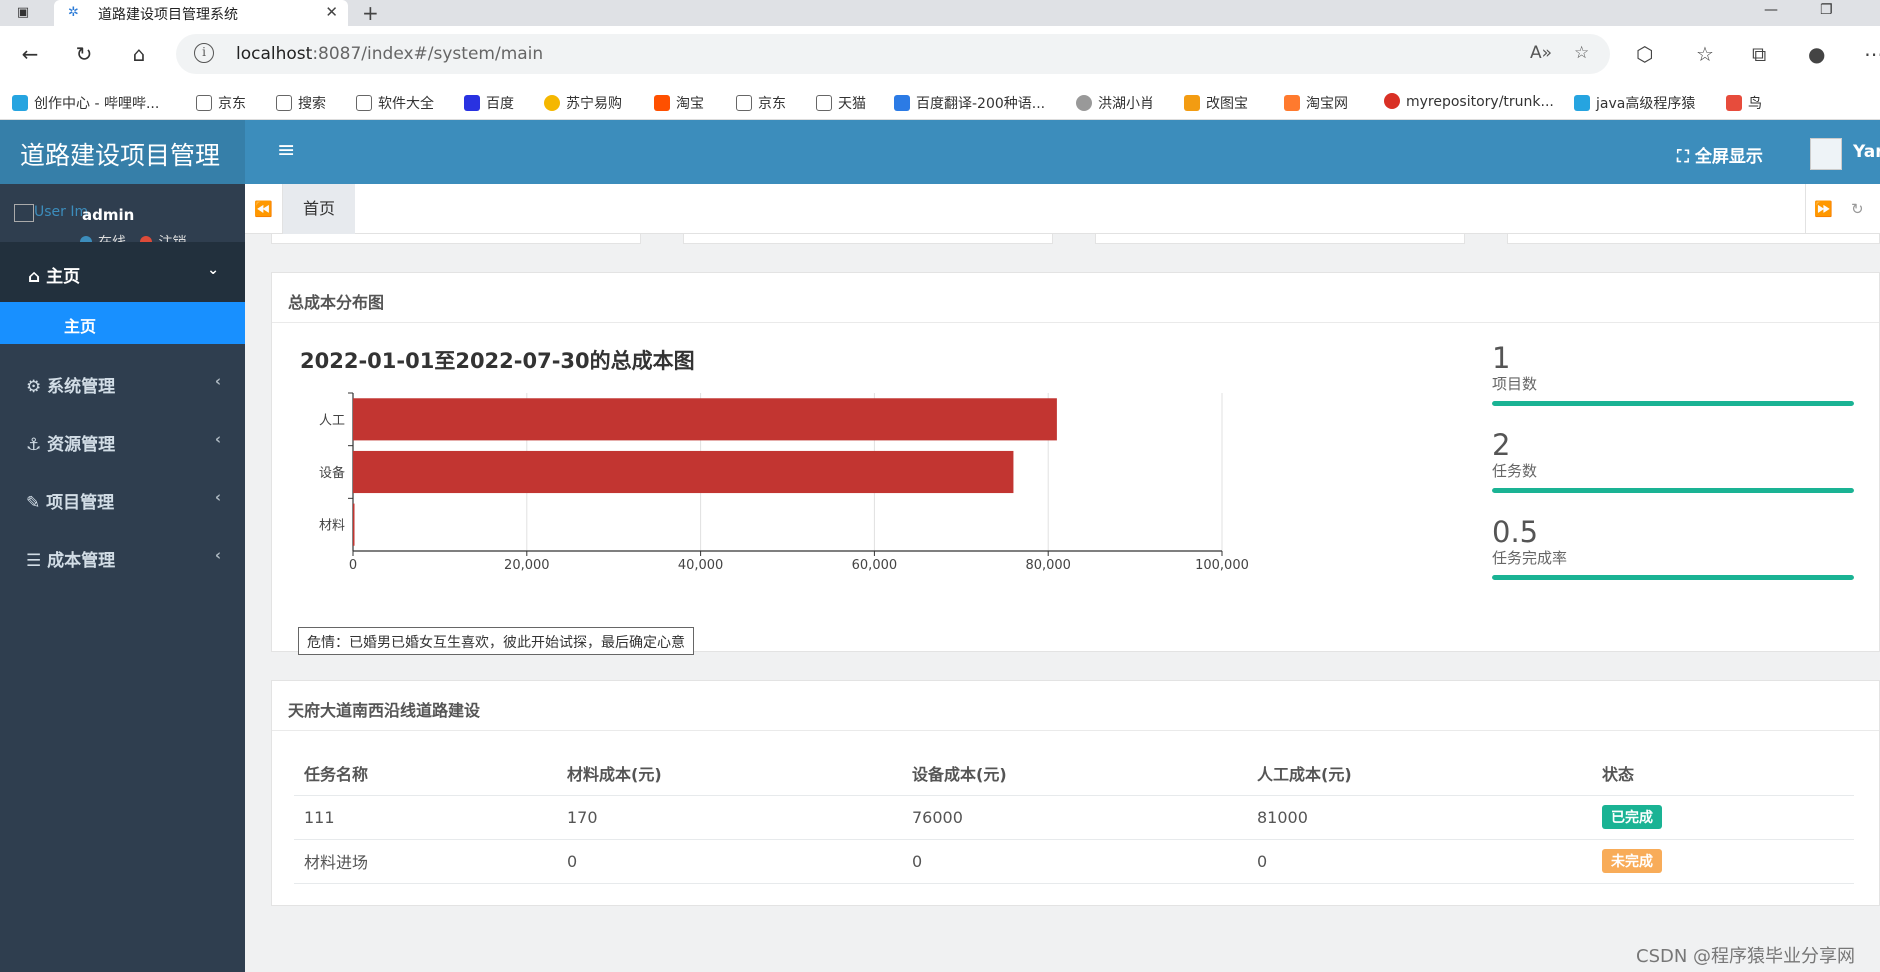 The width and height of the screenshot is (1880, 972). I want to click on read-aloud-icon: A», so click(1541, 53).